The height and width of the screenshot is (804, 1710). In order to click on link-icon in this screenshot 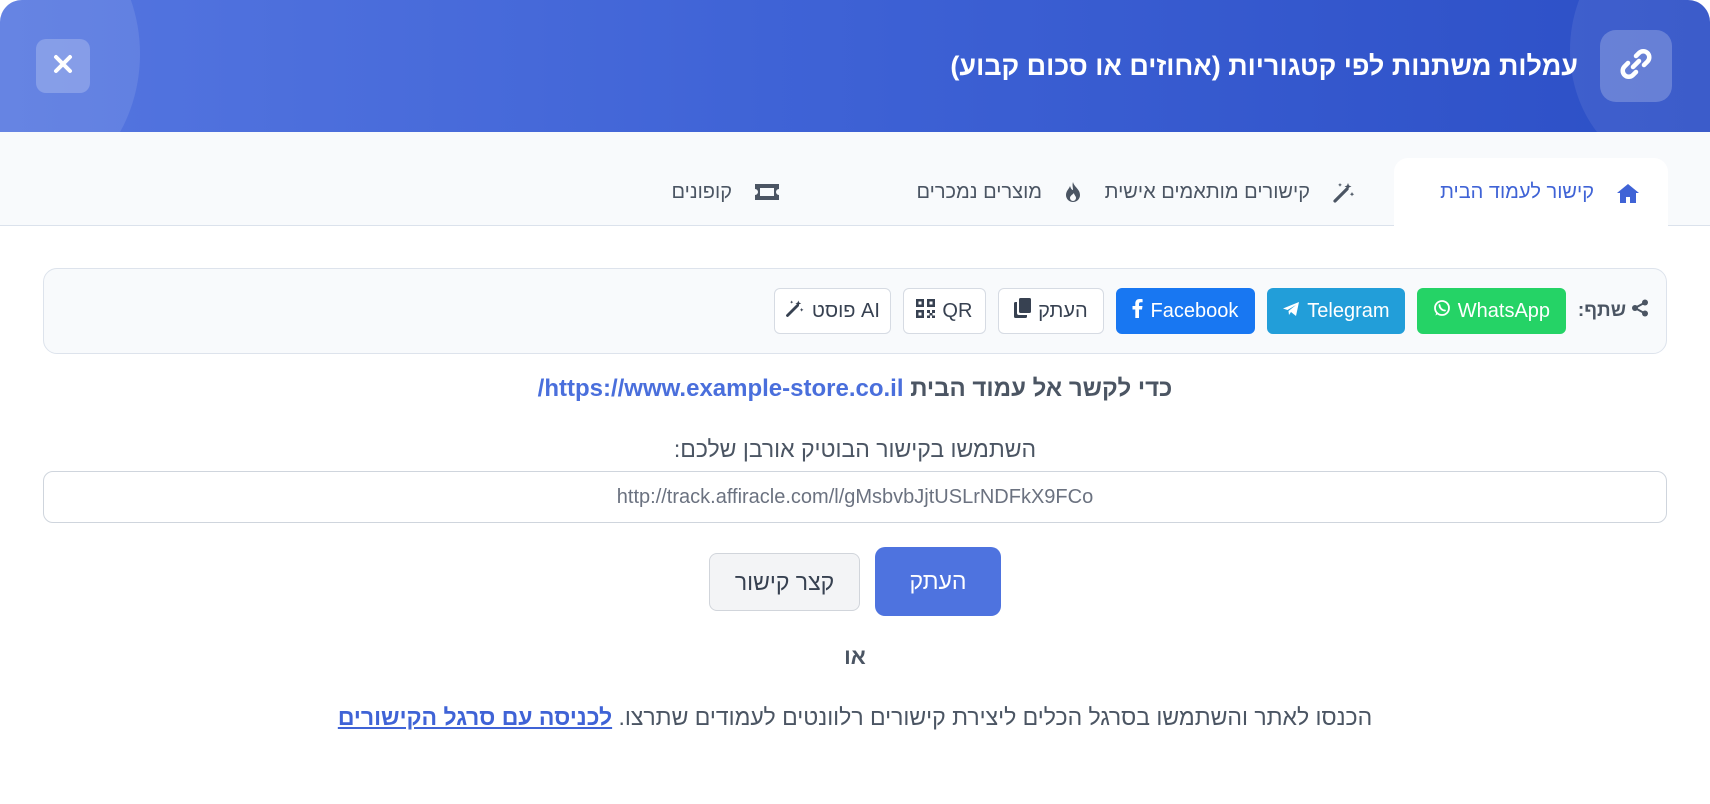, I will do `click(1636, 66)`.